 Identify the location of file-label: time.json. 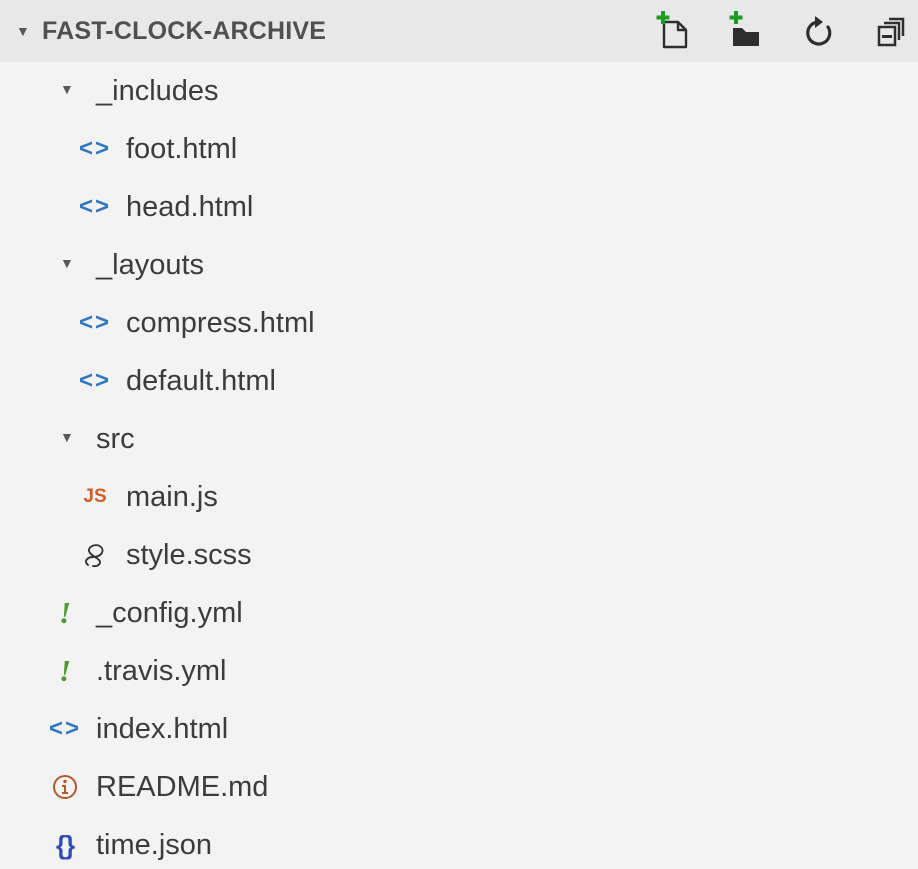
(154, 845).